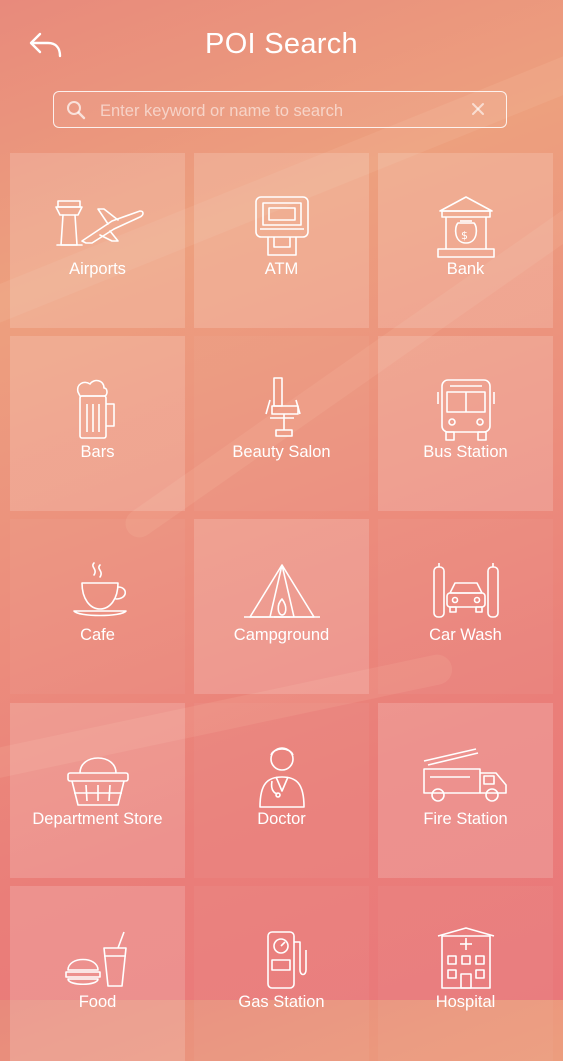 The image size is (563, 1061). Describe the element at coordinates (281, 819) in the screenshot. I see `category-label: Doctor` at that location.